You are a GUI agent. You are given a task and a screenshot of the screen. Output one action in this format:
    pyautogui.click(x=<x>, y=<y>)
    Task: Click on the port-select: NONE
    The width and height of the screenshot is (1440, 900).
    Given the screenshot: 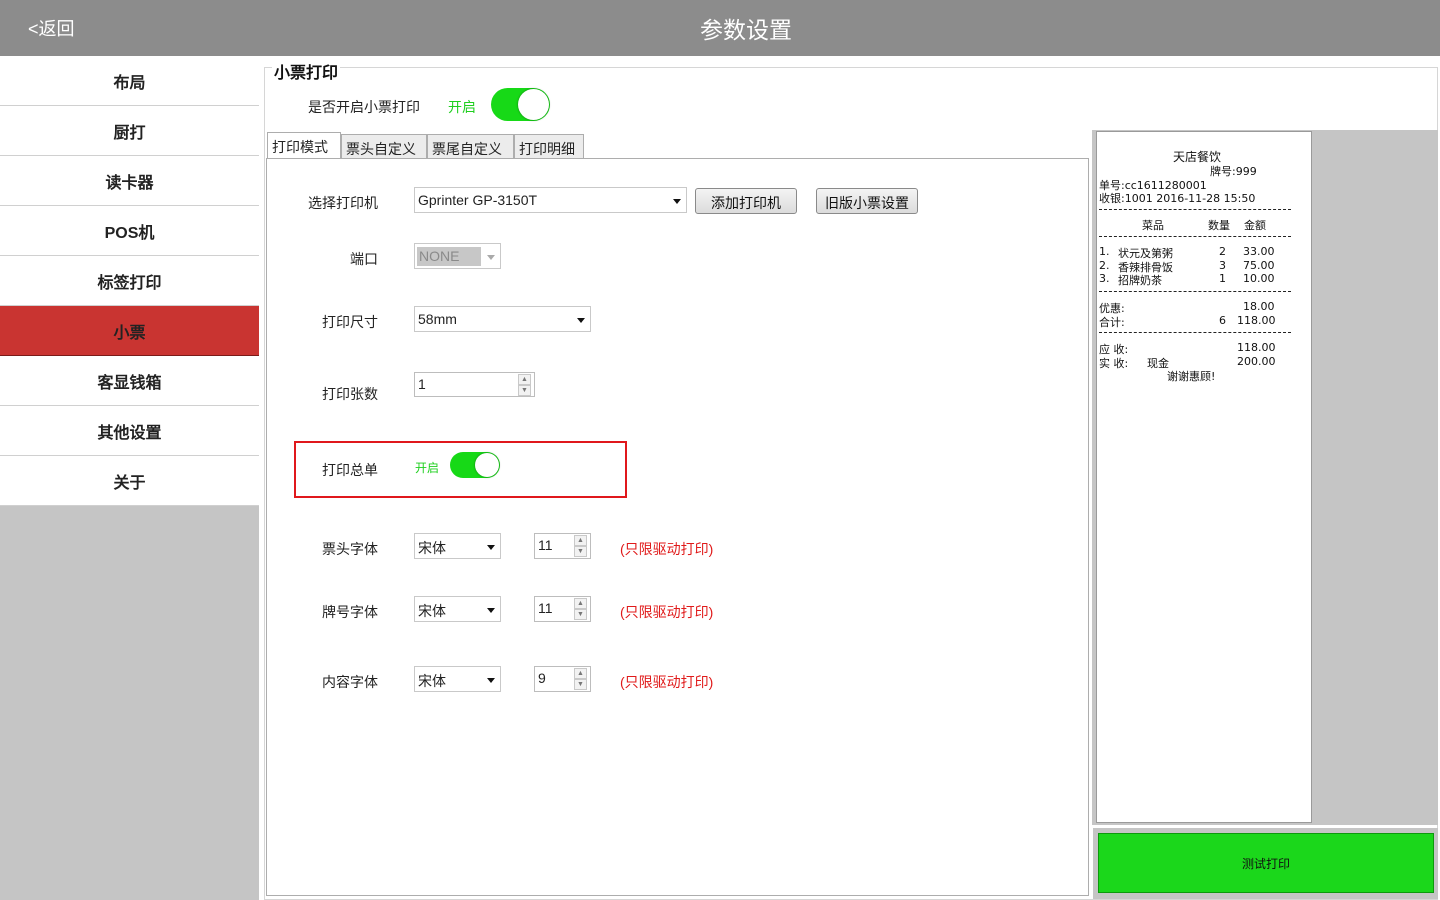 What is the action you would take?
    pyautogui.click(x=457, y=256)
    